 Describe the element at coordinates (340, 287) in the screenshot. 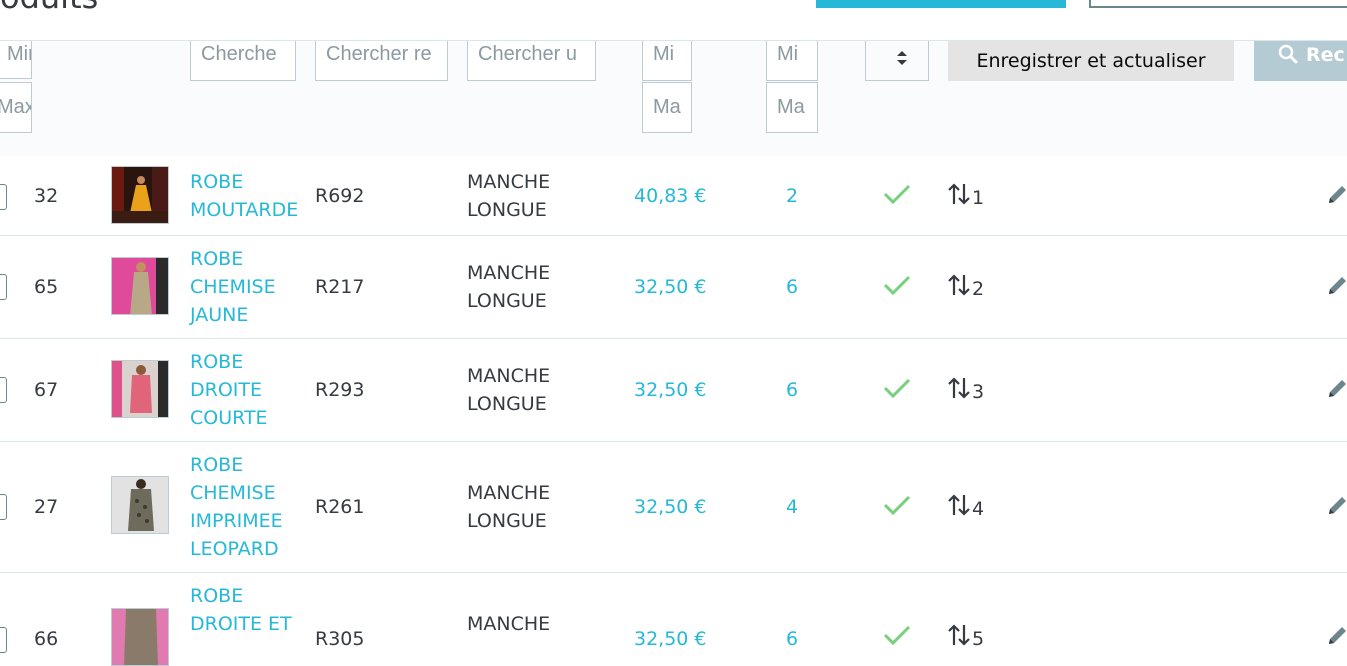

I see `product-reference: R217` at that location.